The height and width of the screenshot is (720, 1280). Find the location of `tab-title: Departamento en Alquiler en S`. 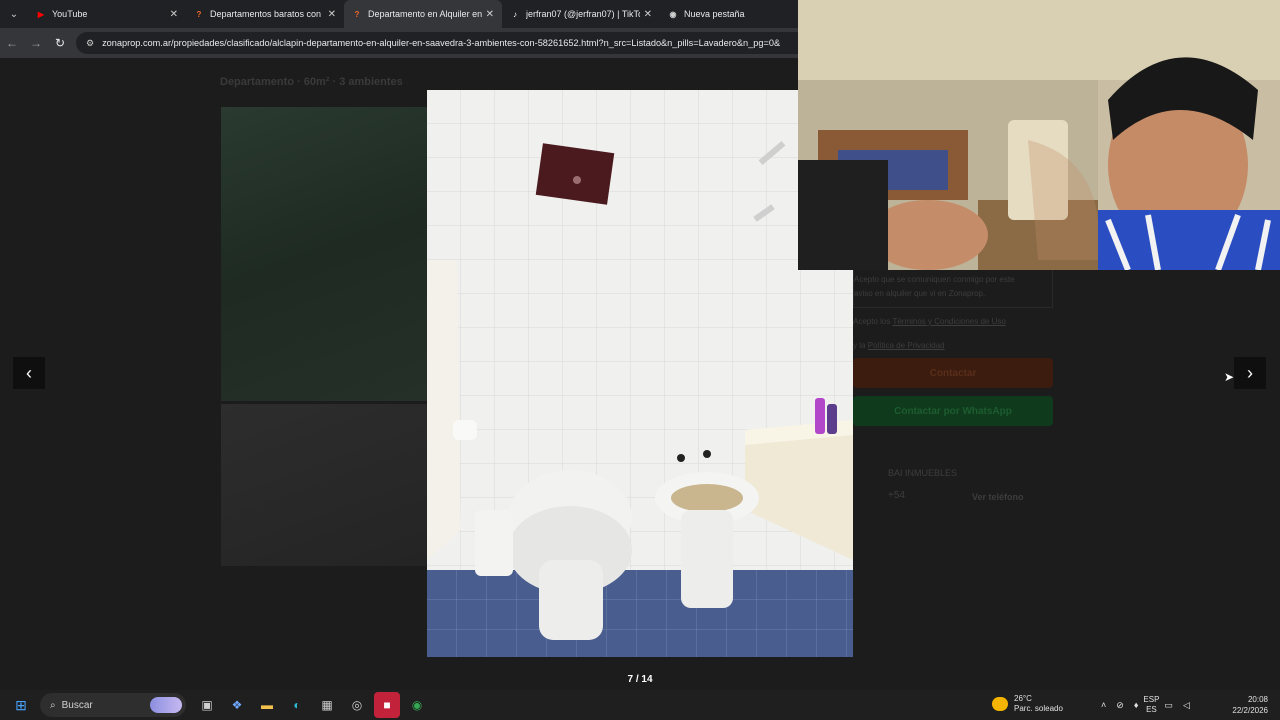

tab-title: Departamento en Alquiler en S is located at coordinates (425, 14).